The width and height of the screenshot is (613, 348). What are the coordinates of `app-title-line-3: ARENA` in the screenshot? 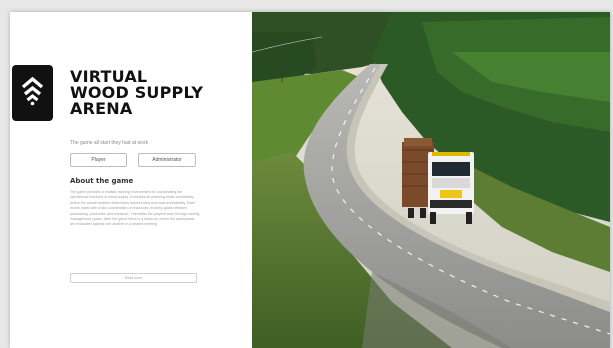 It's located at (101, 108).